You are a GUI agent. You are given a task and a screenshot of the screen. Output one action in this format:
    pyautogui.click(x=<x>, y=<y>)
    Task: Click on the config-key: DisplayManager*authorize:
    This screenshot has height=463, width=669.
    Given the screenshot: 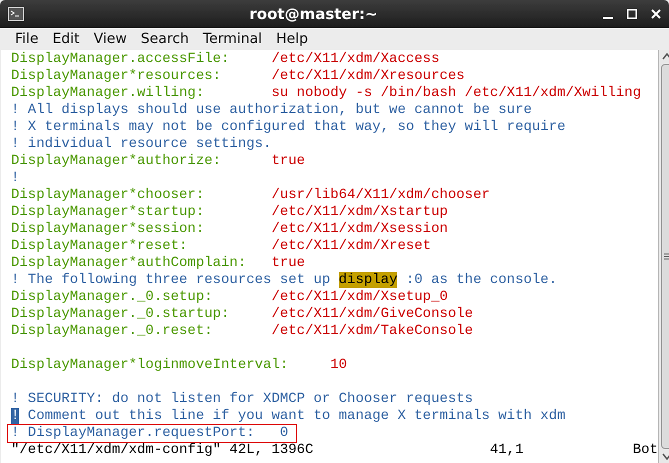 What is the action you would take?
    pyautogui.click(x=141, y=161)
    